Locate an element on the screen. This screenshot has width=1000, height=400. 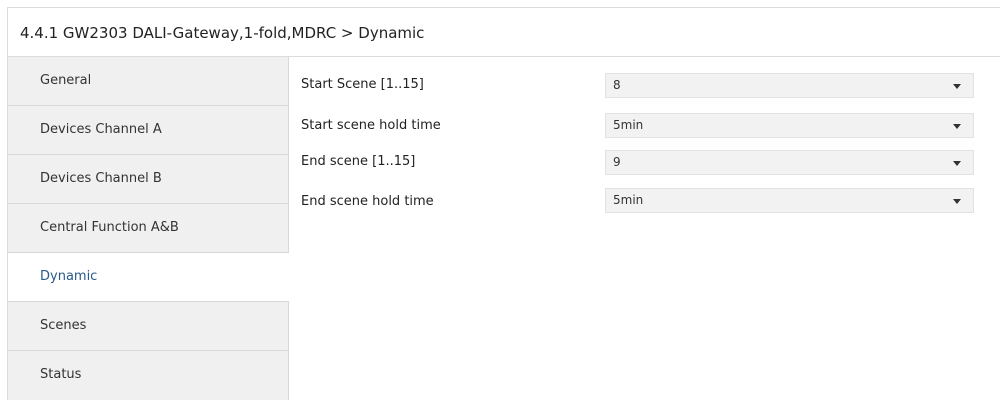
end-scene-dropdown: 9 is located at coordinates (789, 162).